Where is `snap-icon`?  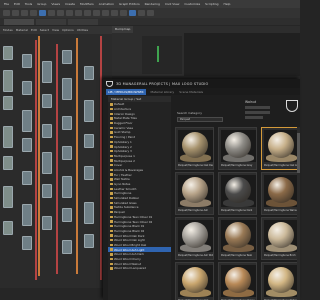 snap-icon is located at coordinates (78, 13).